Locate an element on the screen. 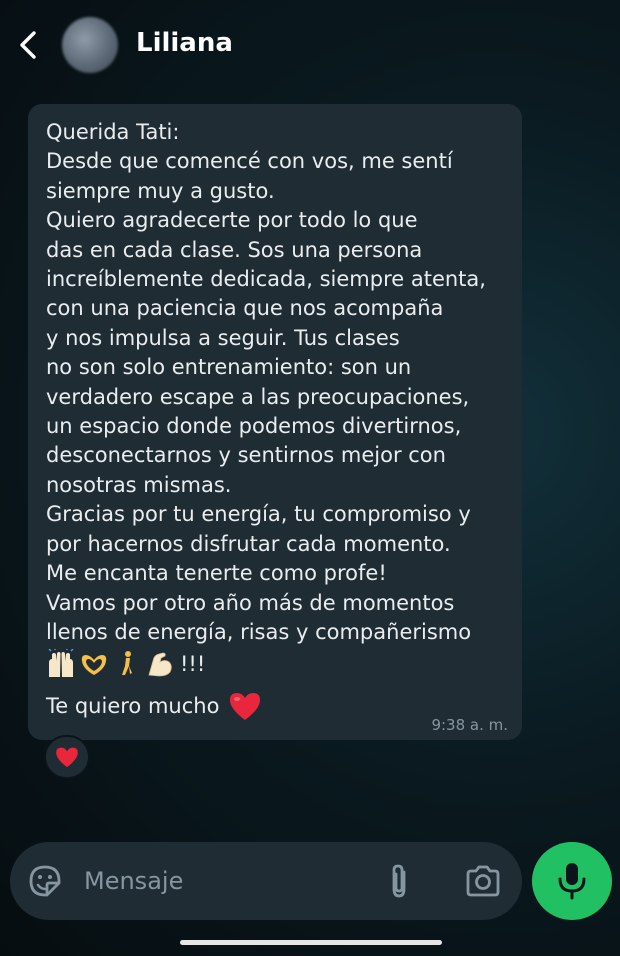 This screenshot has height=956, width=620. dancer-icon is located at coordinates (127, 663).